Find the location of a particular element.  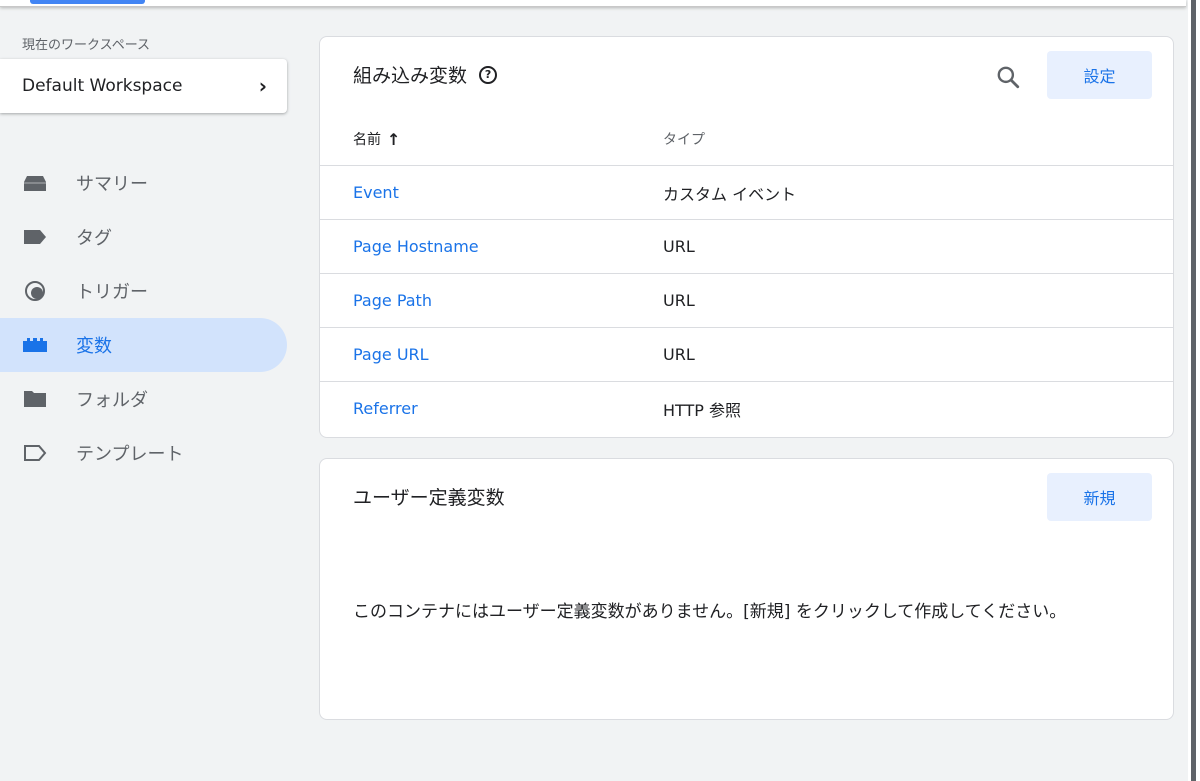

folder-icon is located at coordinates (35, 399).